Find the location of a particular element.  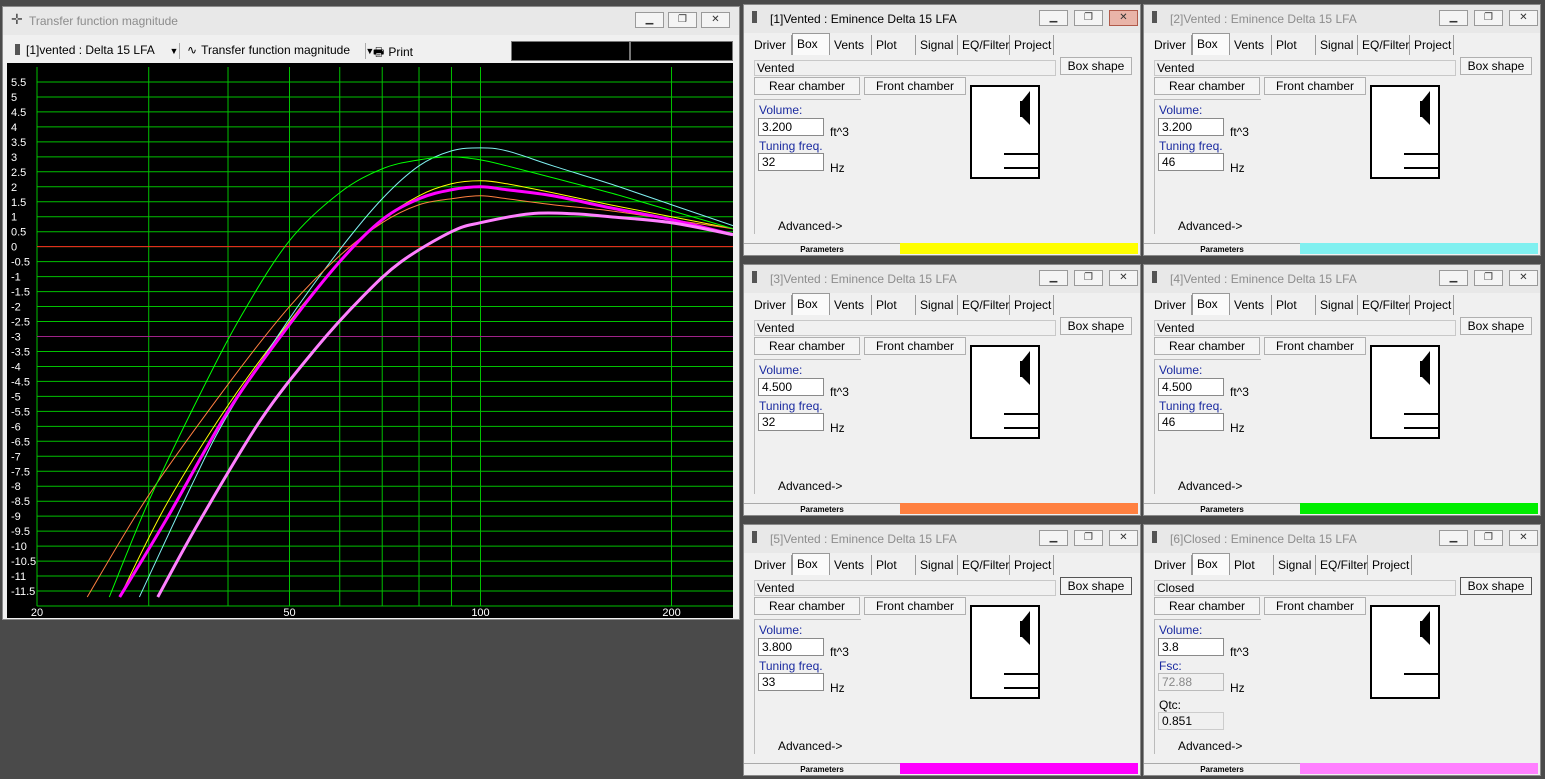

fsc-input: 72.88 is located at coordinates (1191, 682).